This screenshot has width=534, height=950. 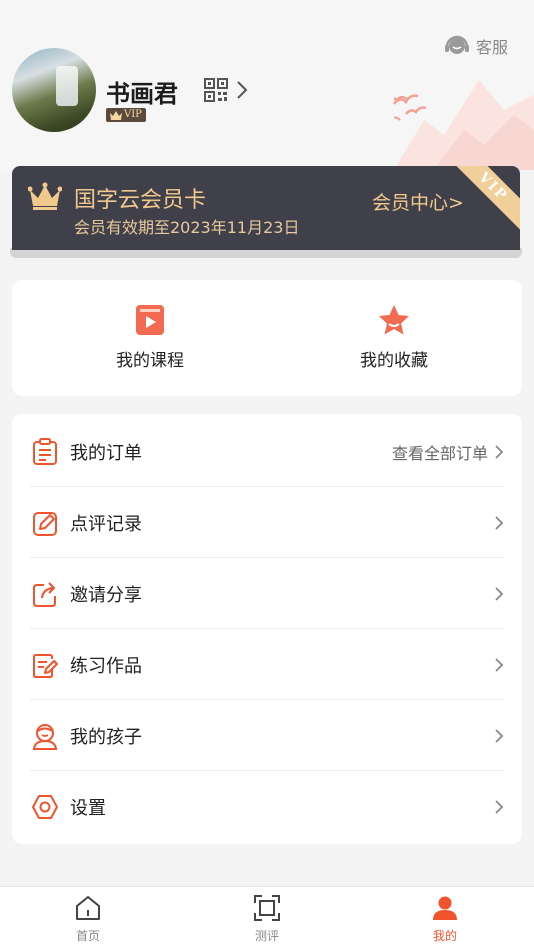 I want to click on tab-home: 首页, so click(x=88, y=919).